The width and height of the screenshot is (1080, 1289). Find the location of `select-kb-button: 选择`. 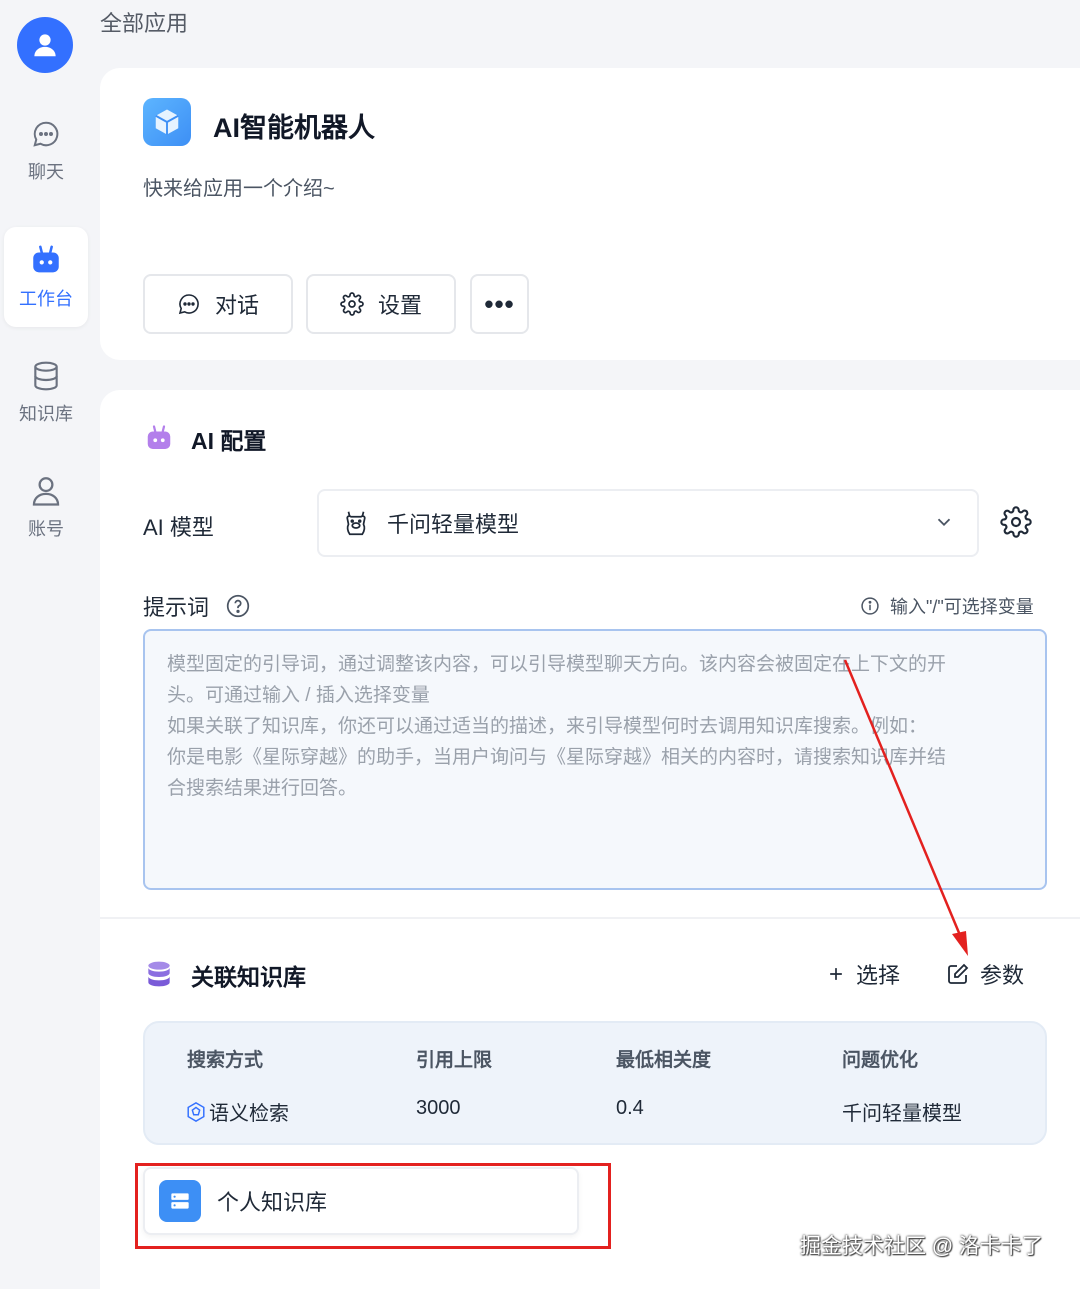

select-kb-button: 选择 is located at coordinates (863, 974).